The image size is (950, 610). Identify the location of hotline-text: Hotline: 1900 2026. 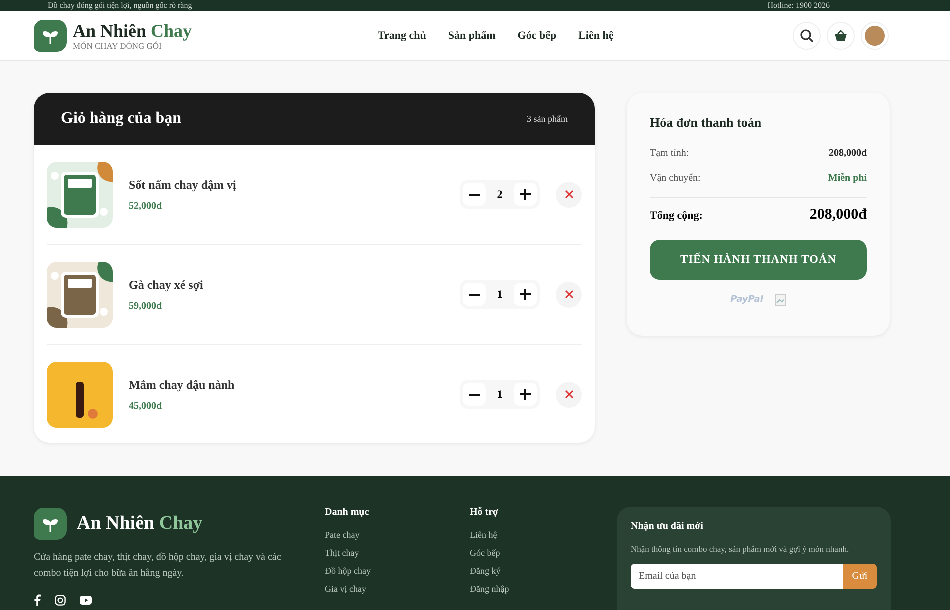
(799, 5).